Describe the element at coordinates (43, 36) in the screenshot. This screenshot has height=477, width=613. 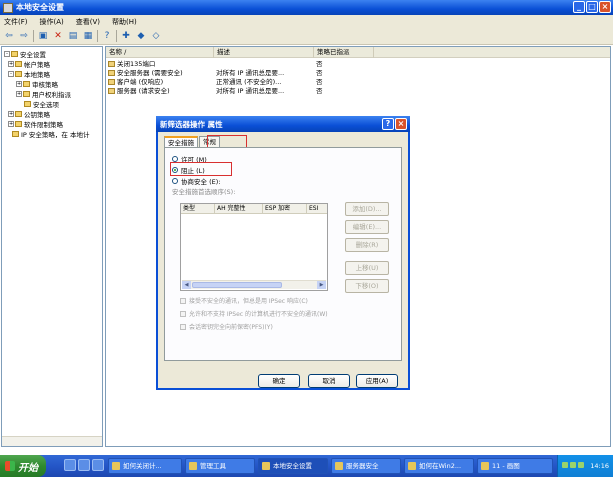
I see `up-icon: ▣` at that location.